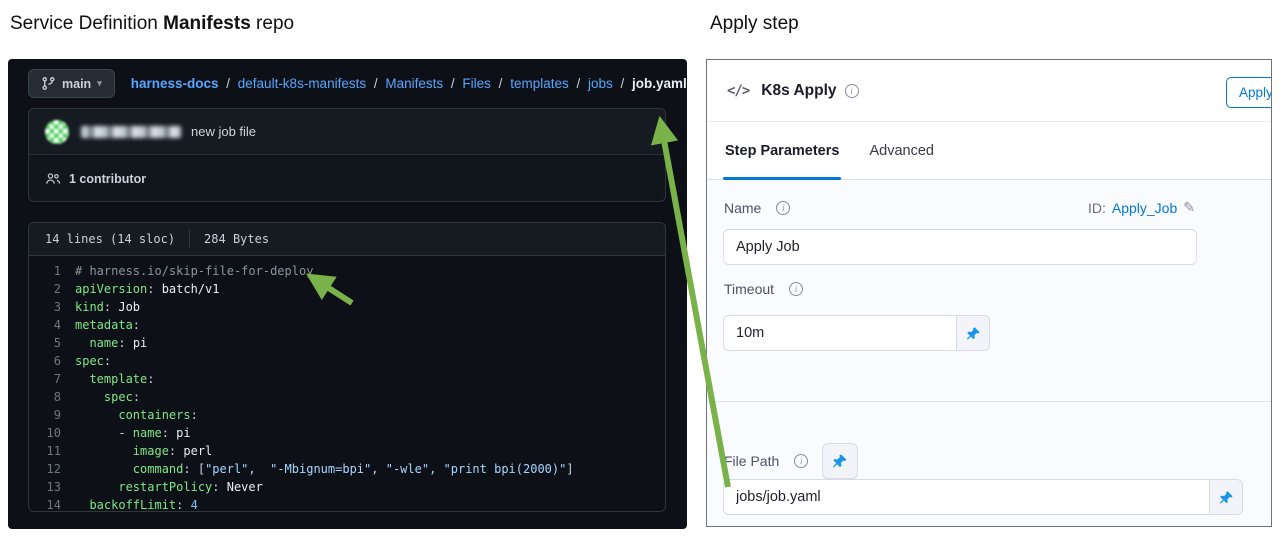 The image size is (1286, 537). What do you see at coordinates (347, 415) in the screenshot?
I see `code-line: 9 containers:` at bounding box center [347, 415].